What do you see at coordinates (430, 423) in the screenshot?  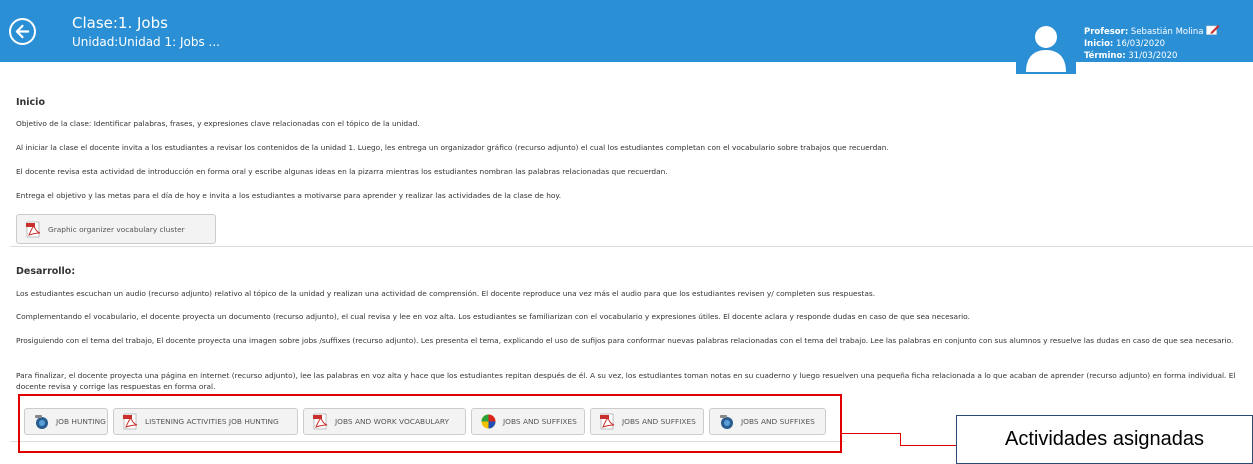 I see `highlight-box` at bounding box center [430, 423].